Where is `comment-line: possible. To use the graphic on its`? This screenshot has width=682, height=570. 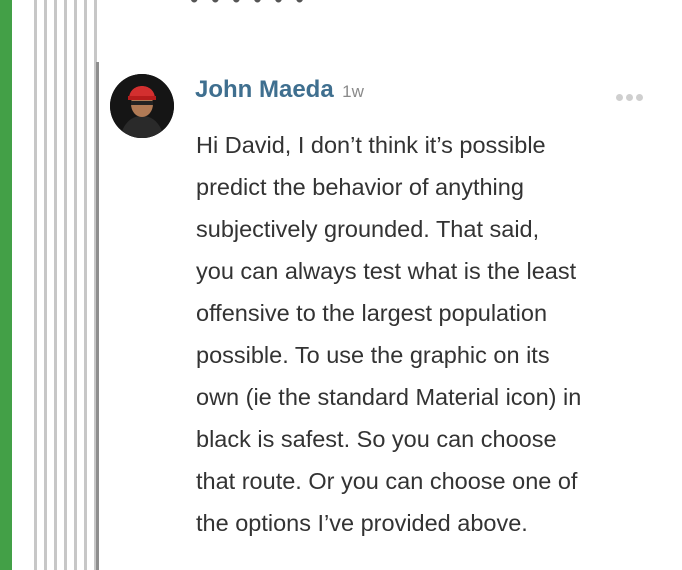
comment-line: possible. To use the graphic on its is located at coordinates (373, 355).